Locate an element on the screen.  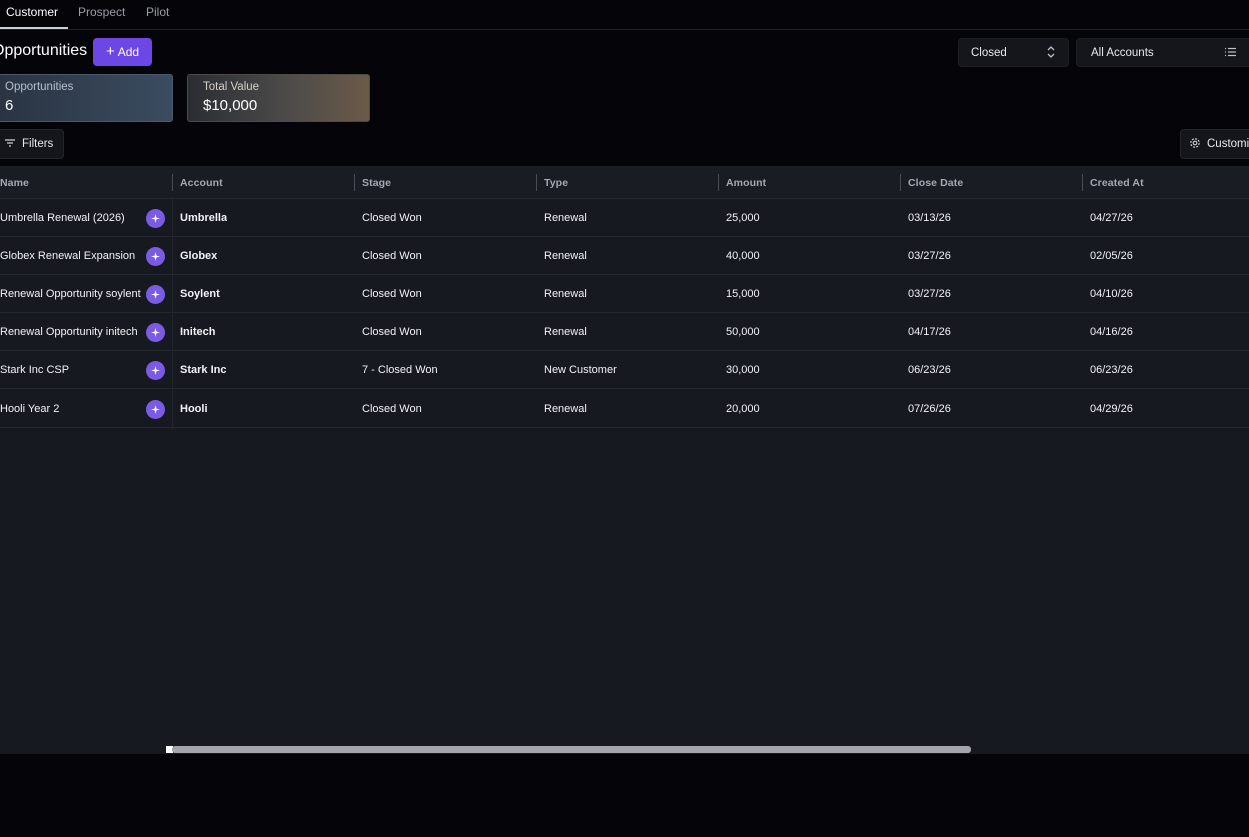
cell-name: Renewal Opportunity soylent is located at coordinates (71, 294).